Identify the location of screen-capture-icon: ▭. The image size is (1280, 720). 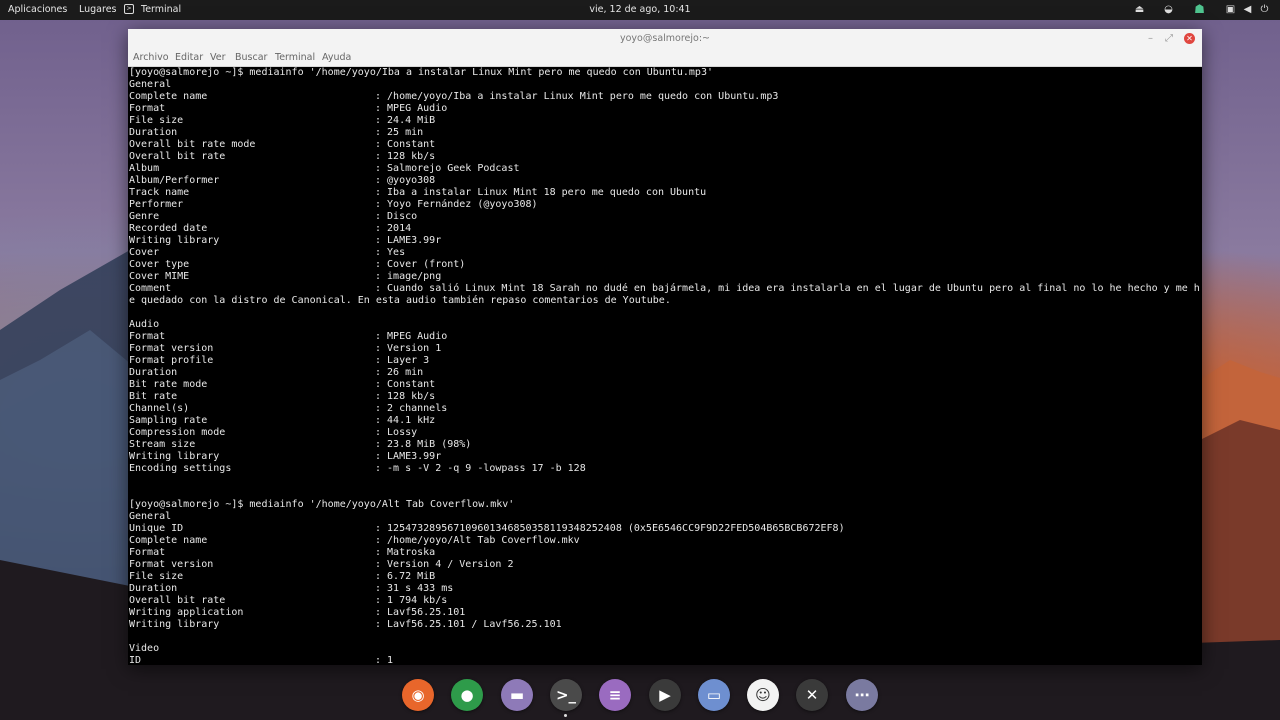
(714, 695).